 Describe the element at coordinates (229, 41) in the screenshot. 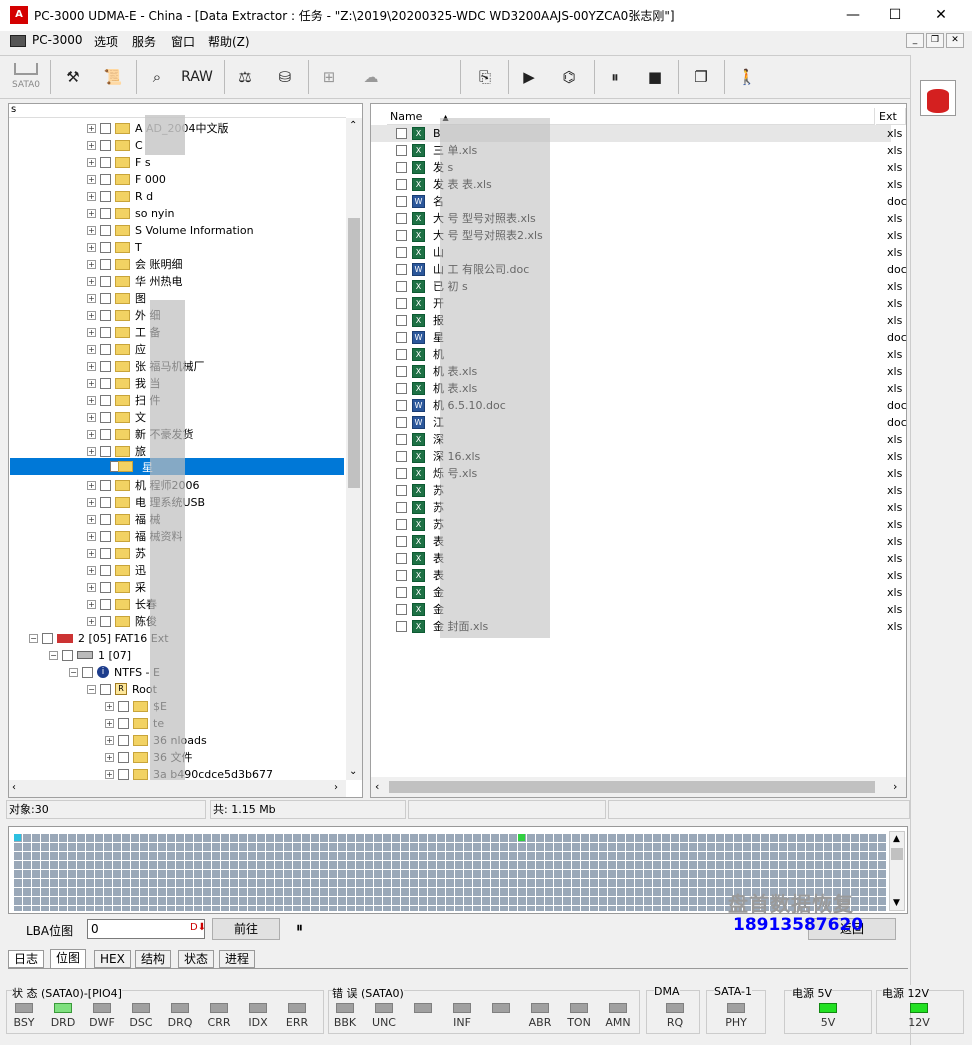

I see `menu-help: 帮助(Z)` at that location.